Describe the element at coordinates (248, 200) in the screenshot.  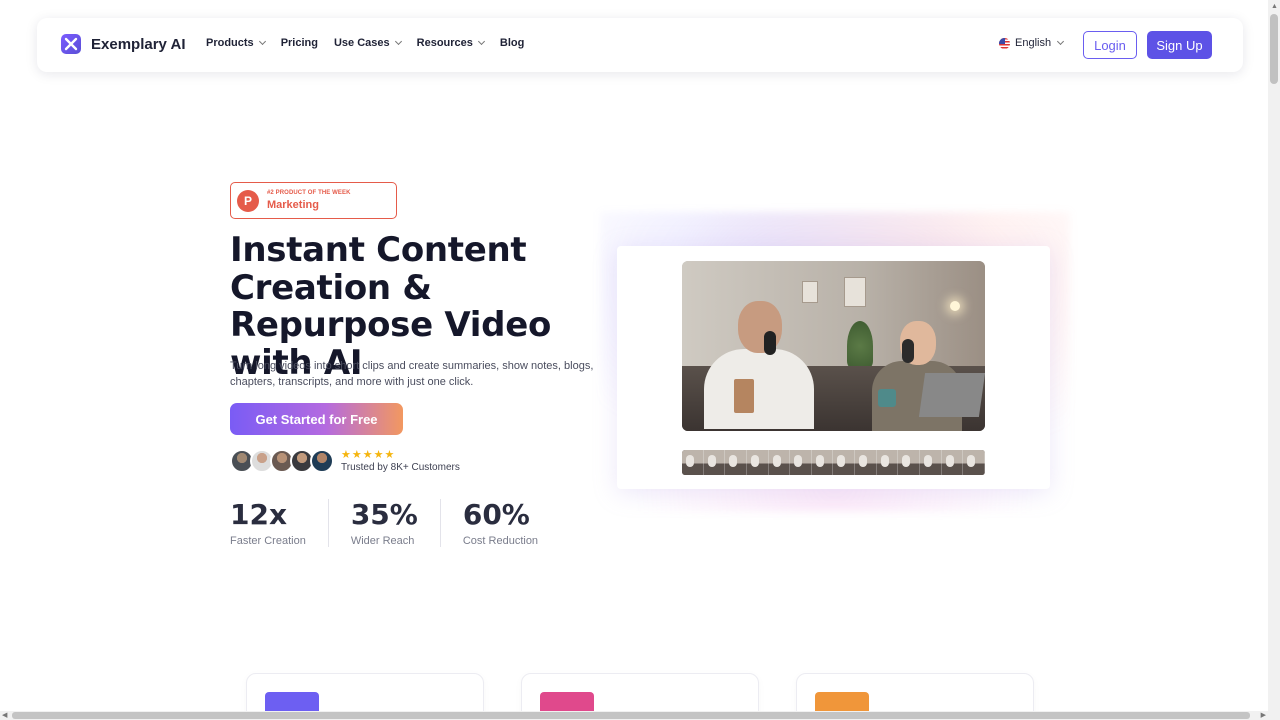
I see `product-hunt-icon: P` at that location.